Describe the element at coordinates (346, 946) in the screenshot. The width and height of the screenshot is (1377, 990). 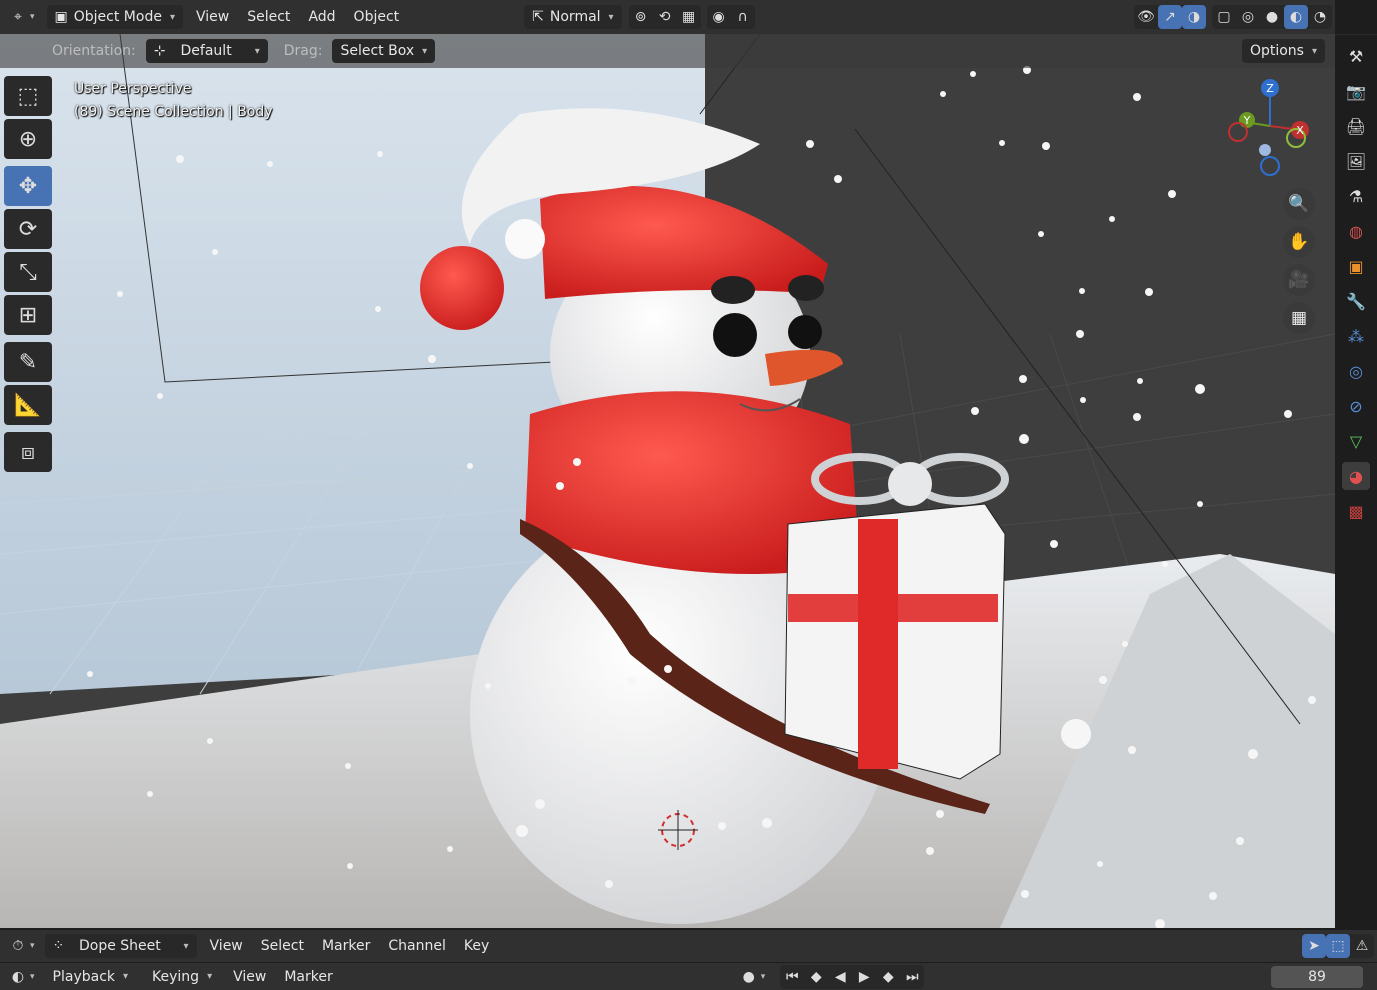
I see `dope-menu-marker: Marker` at that location.